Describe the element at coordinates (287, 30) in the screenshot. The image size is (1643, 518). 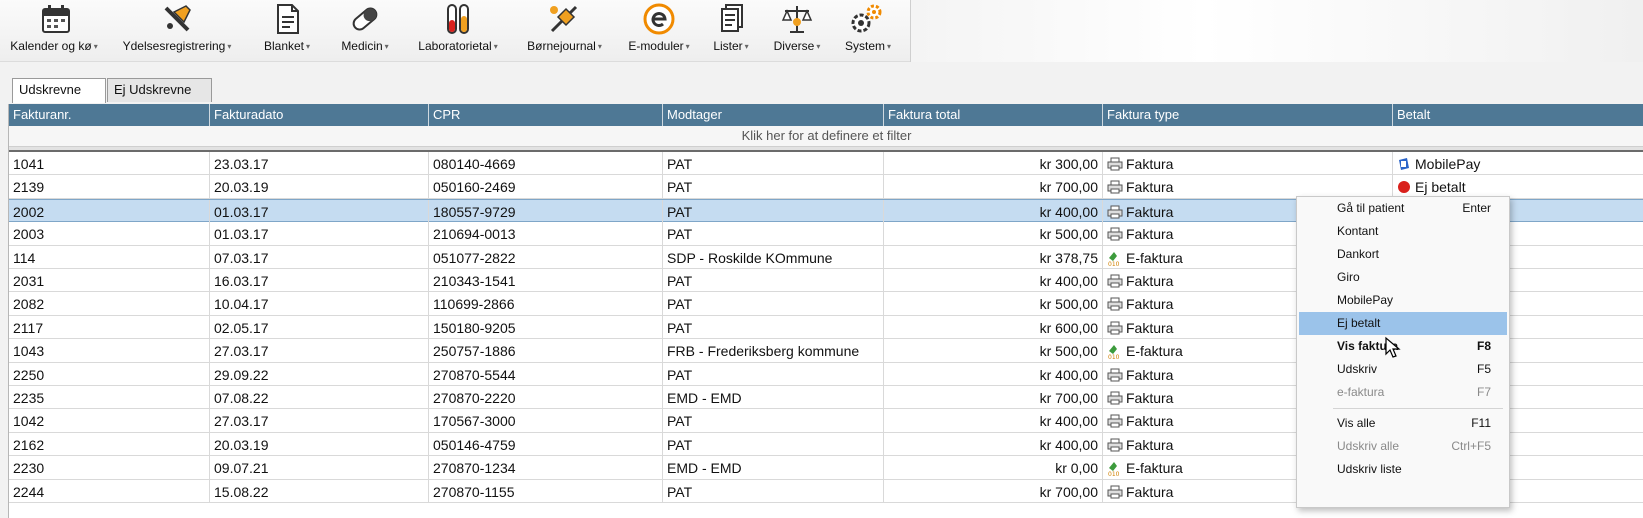
I see `toolbar-blanket-button: Blanket ▾` at that location.